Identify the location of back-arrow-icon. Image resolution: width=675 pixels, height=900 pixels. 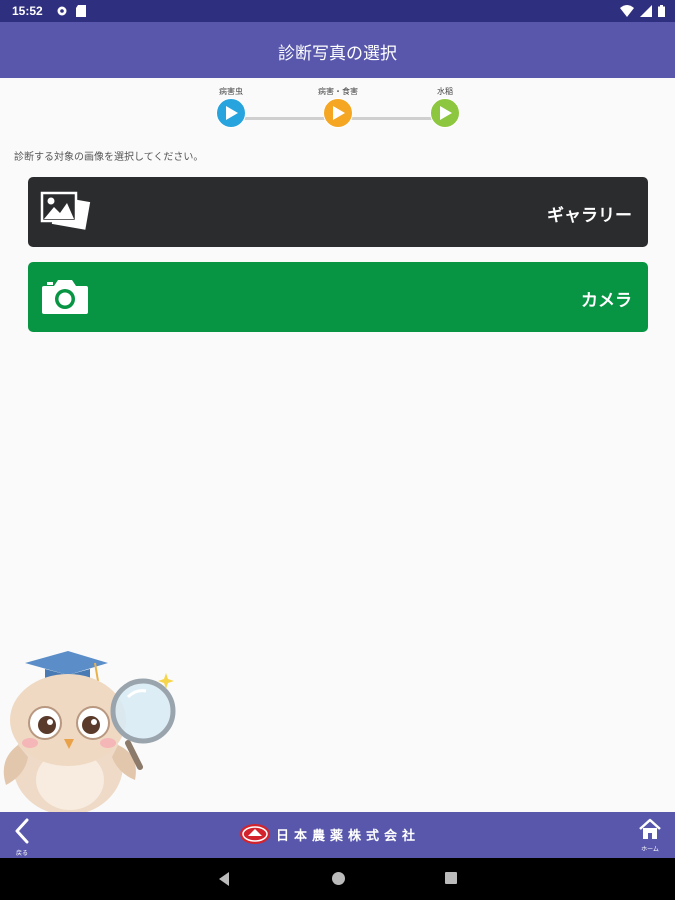
(22, 831).